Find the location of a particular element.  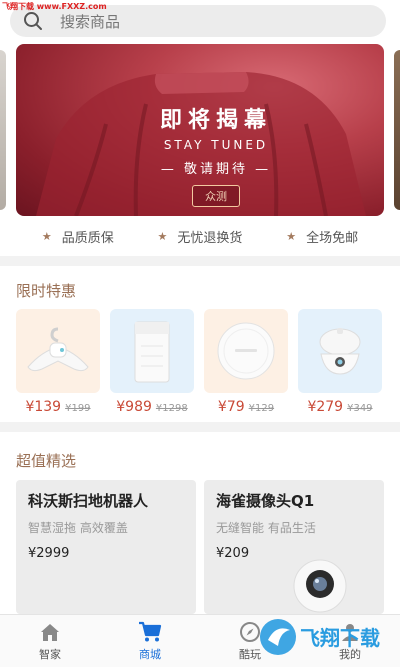

banner-tagline: — 敬请期待 — is located at coordinates (216, 169).